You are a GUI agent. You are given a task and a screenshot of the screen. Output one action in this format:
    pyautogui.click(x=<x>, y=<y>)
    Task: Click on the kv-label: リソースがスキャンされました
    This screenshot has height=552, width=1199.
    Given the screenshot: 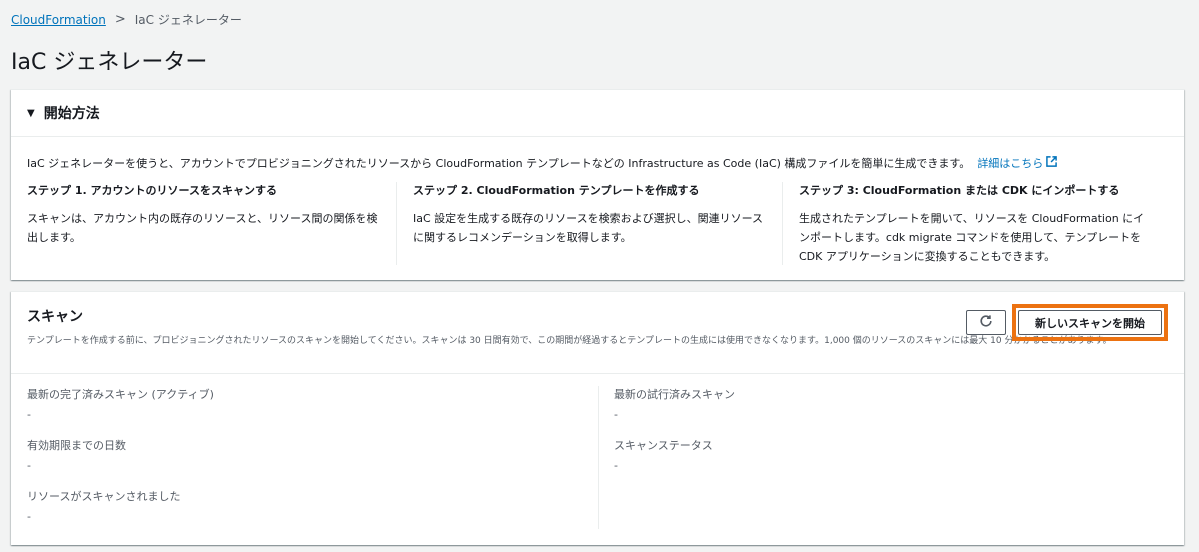 What is the action you would take?
    pyautogui.click(x=104, y=496)
    